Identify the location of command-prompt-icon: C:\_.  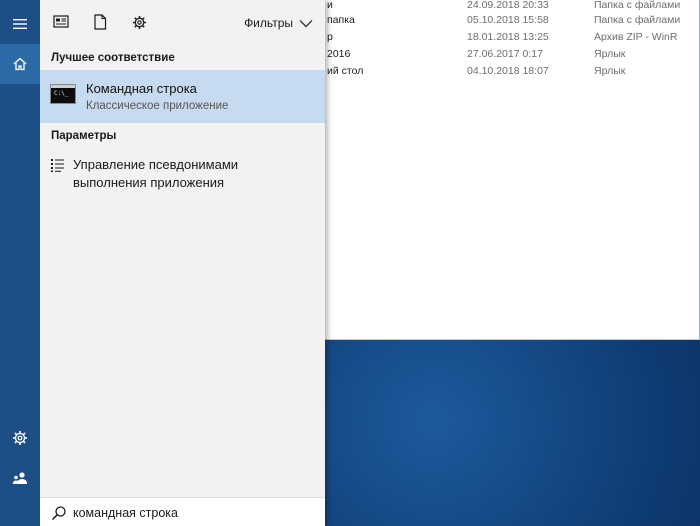
(63, 94).